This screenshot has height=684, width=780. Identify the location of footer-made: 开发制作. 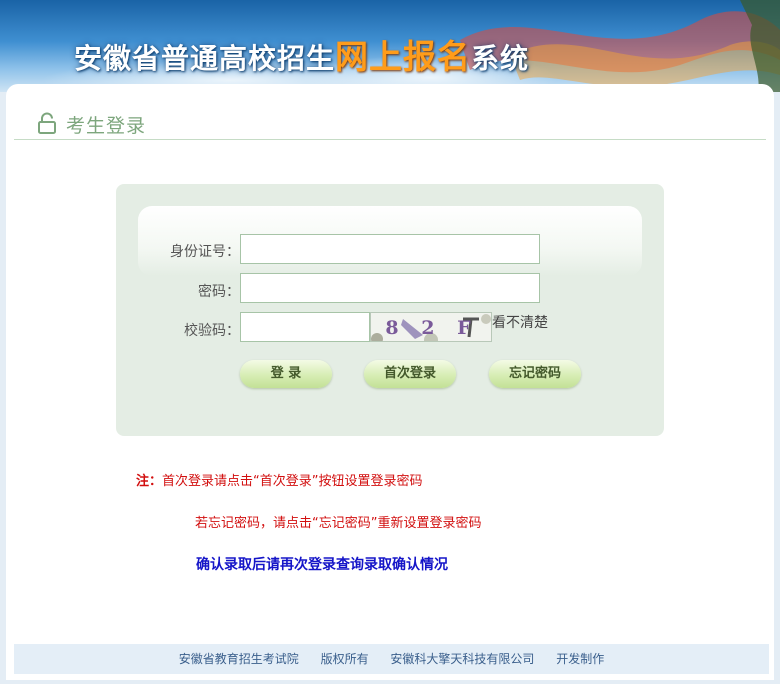
(580, 659).